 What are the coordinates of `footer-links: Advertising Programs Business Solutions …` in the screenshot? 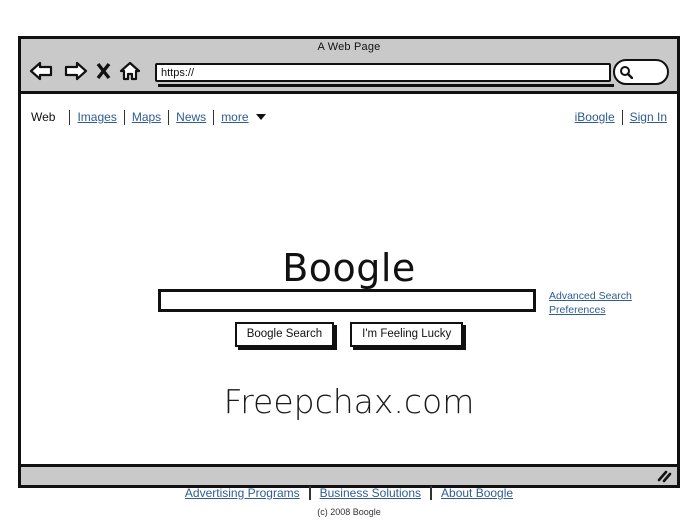 It's located at (349, 493).